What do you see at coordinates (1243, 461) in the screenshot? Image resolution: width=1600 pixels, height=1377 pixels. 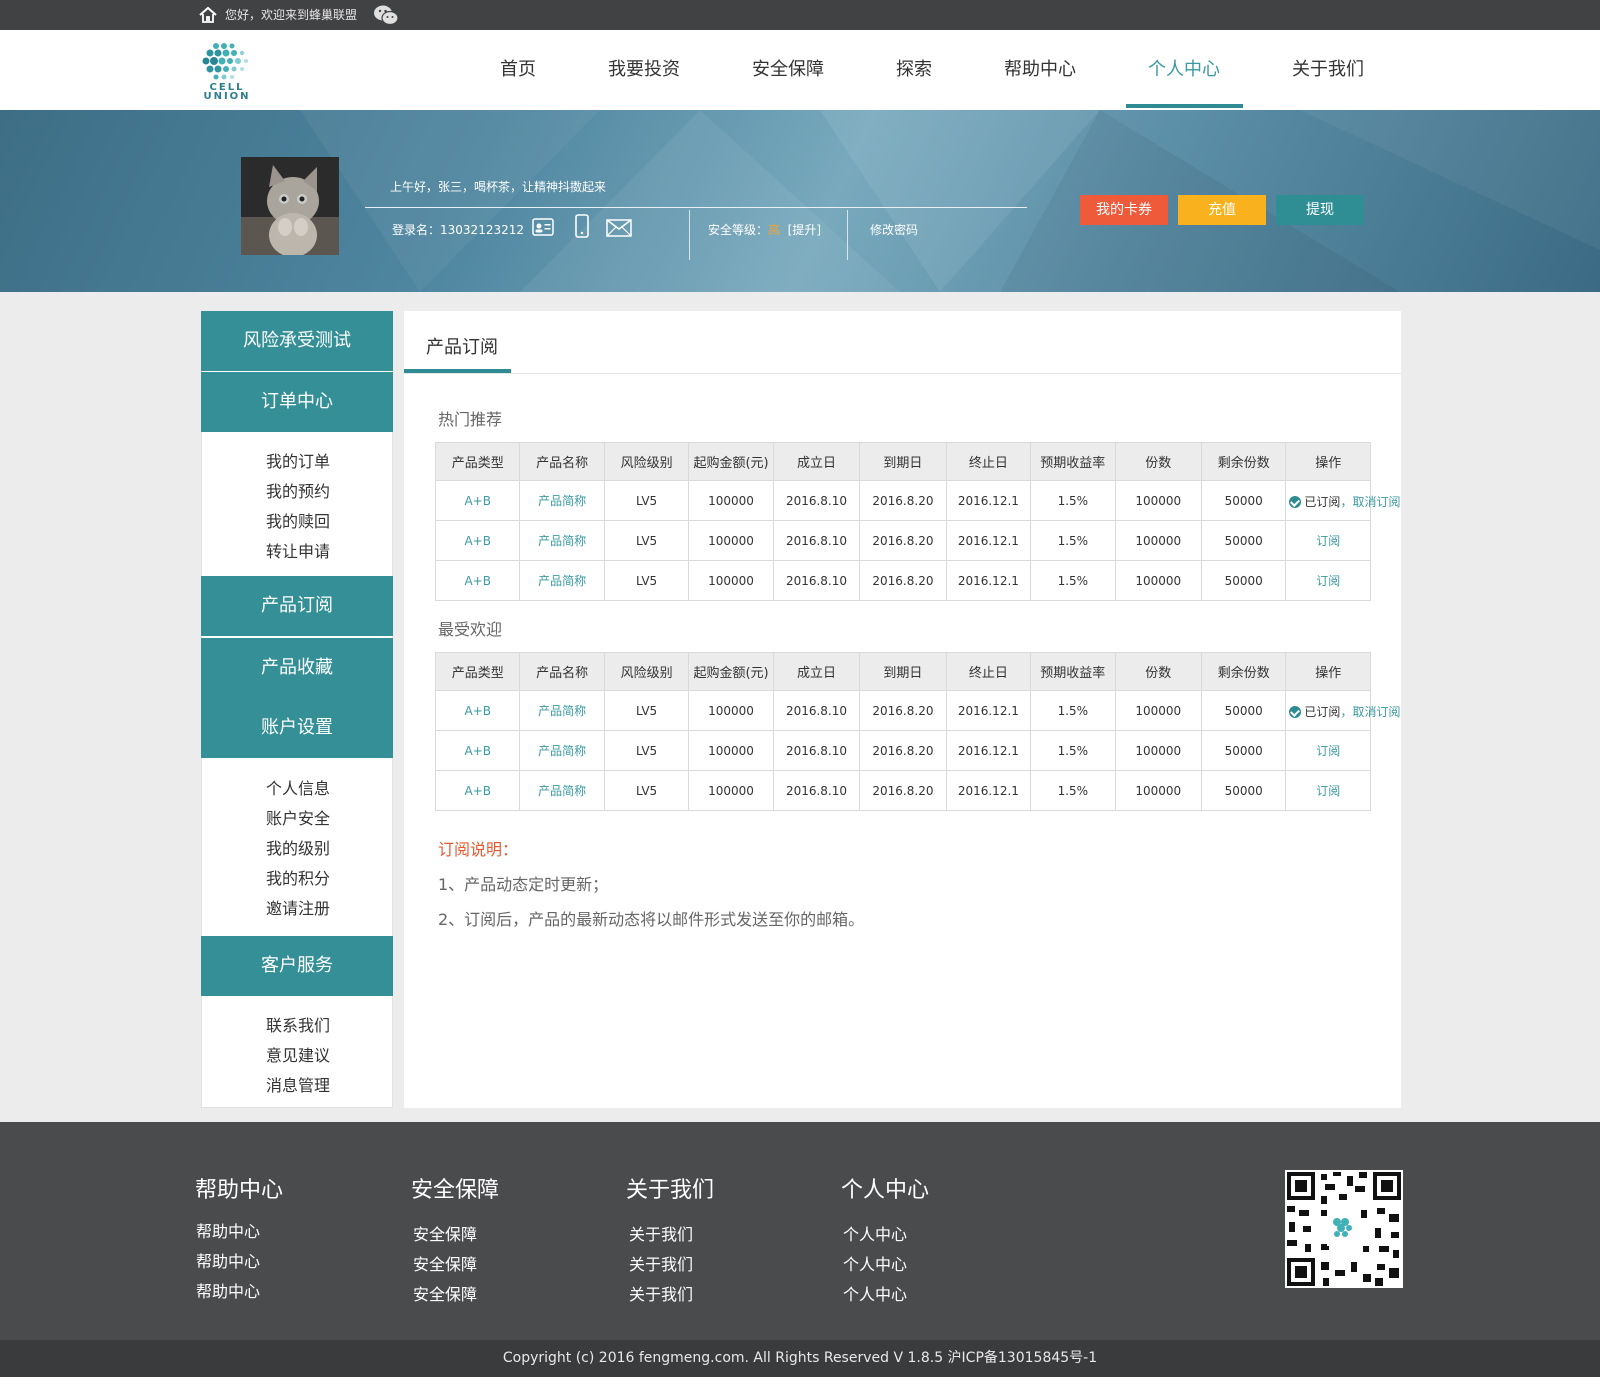 I see `column-header: 剩余份数` at bounding box center [1243, 461].